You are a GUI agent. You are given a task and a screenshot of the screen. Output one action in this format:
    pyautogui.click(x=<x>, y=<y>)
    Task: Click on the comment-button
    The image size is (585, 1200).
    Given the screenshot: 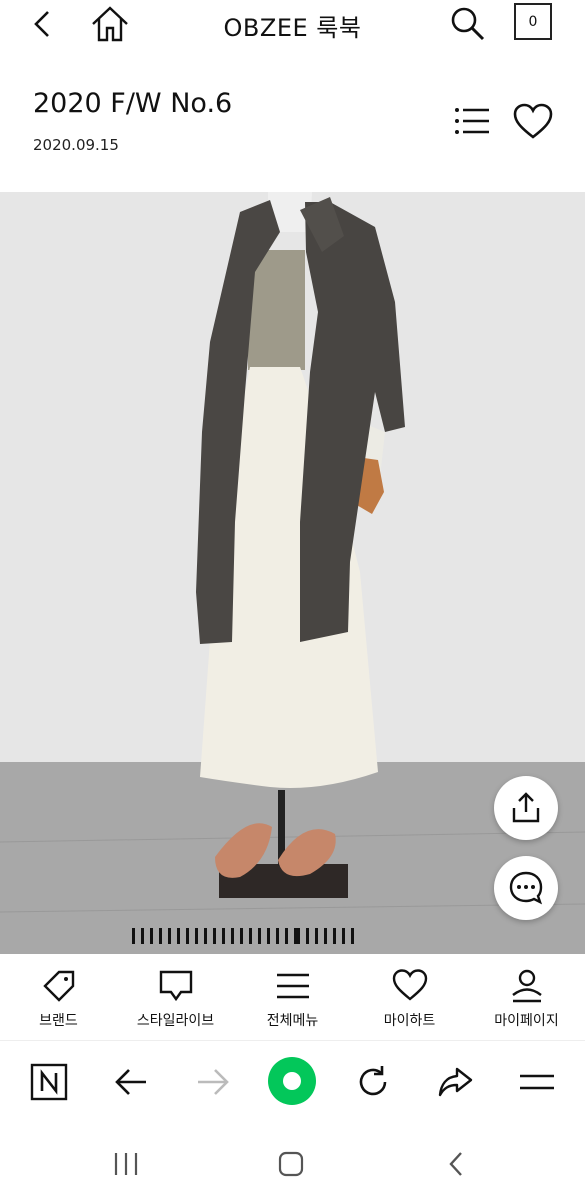 What is the action you would take?
    pyautogui.click(x=526, y=888)
    